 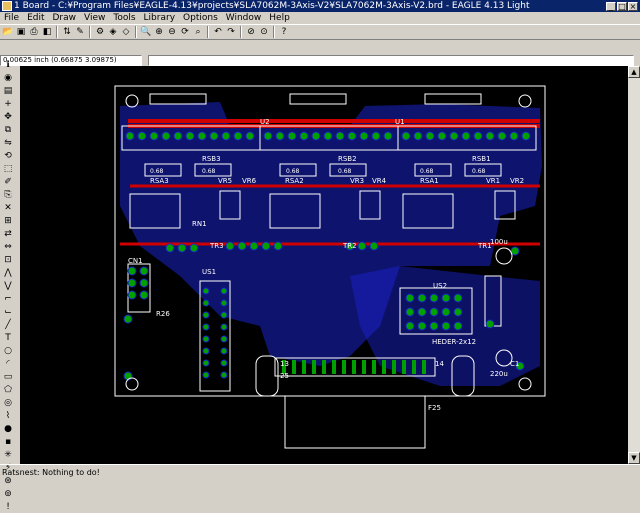 What do you see at coordinates (8, 416) in the screenshot?
I see `signal-icon: ⌇` at bounding box center [8, 416].